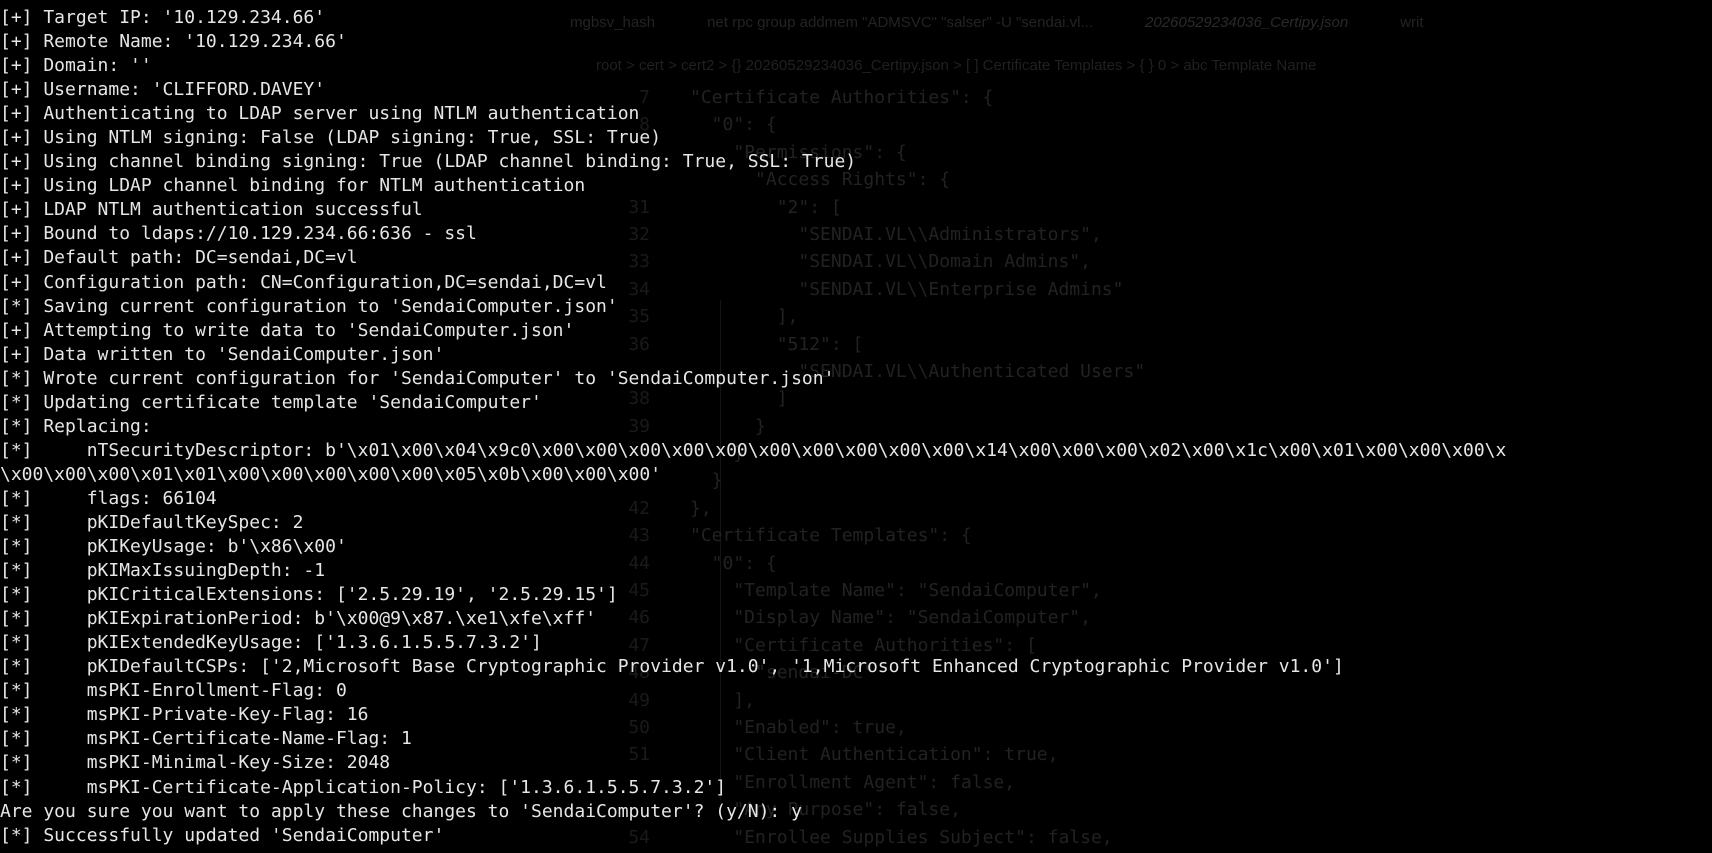 This screenshot has width=1712, height=853. I want to click on terminal-line: [*] pKIKeyUsage: b'\x86\x00', so click(173, 547).